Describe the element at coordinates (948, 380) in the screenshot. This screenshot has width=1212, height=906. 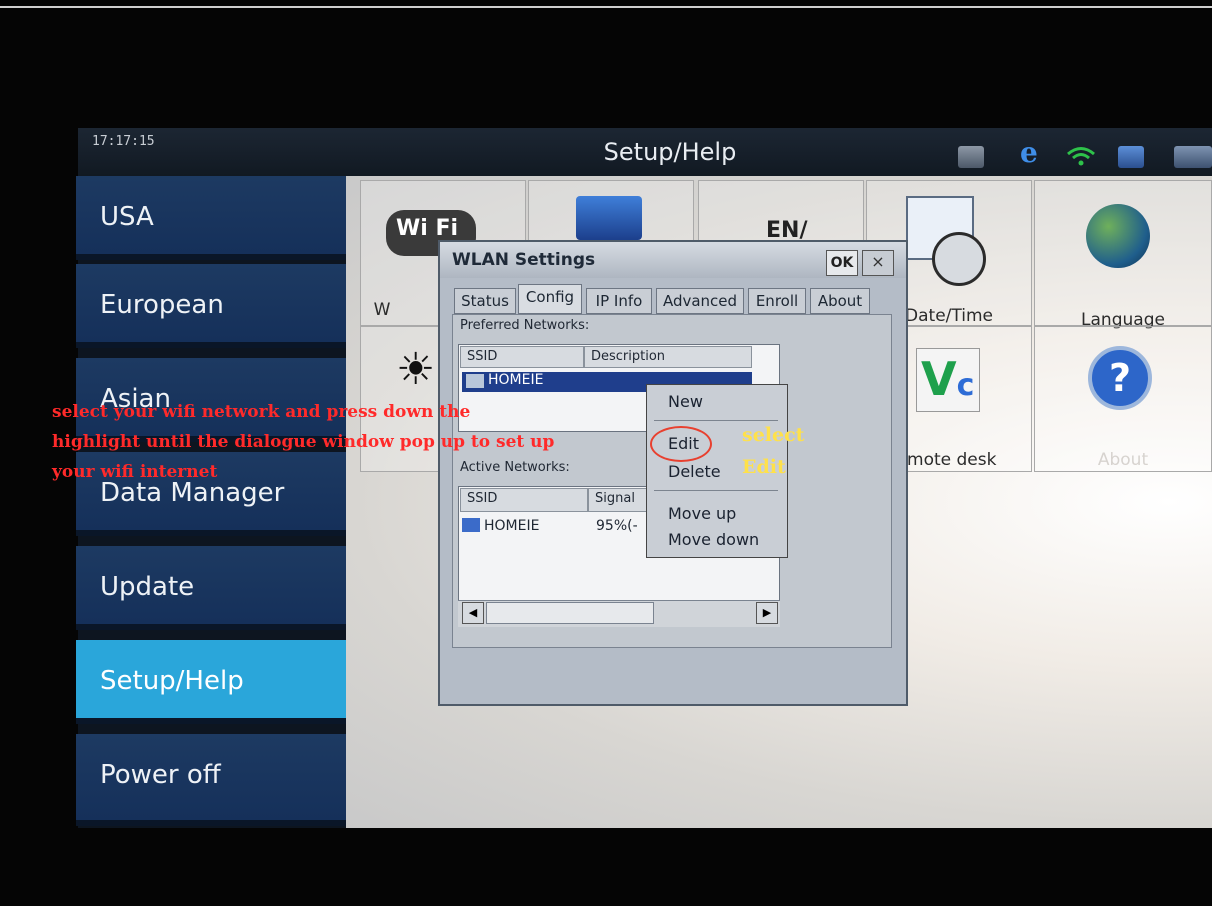
I see `vnc-icon: Vc` at that location.